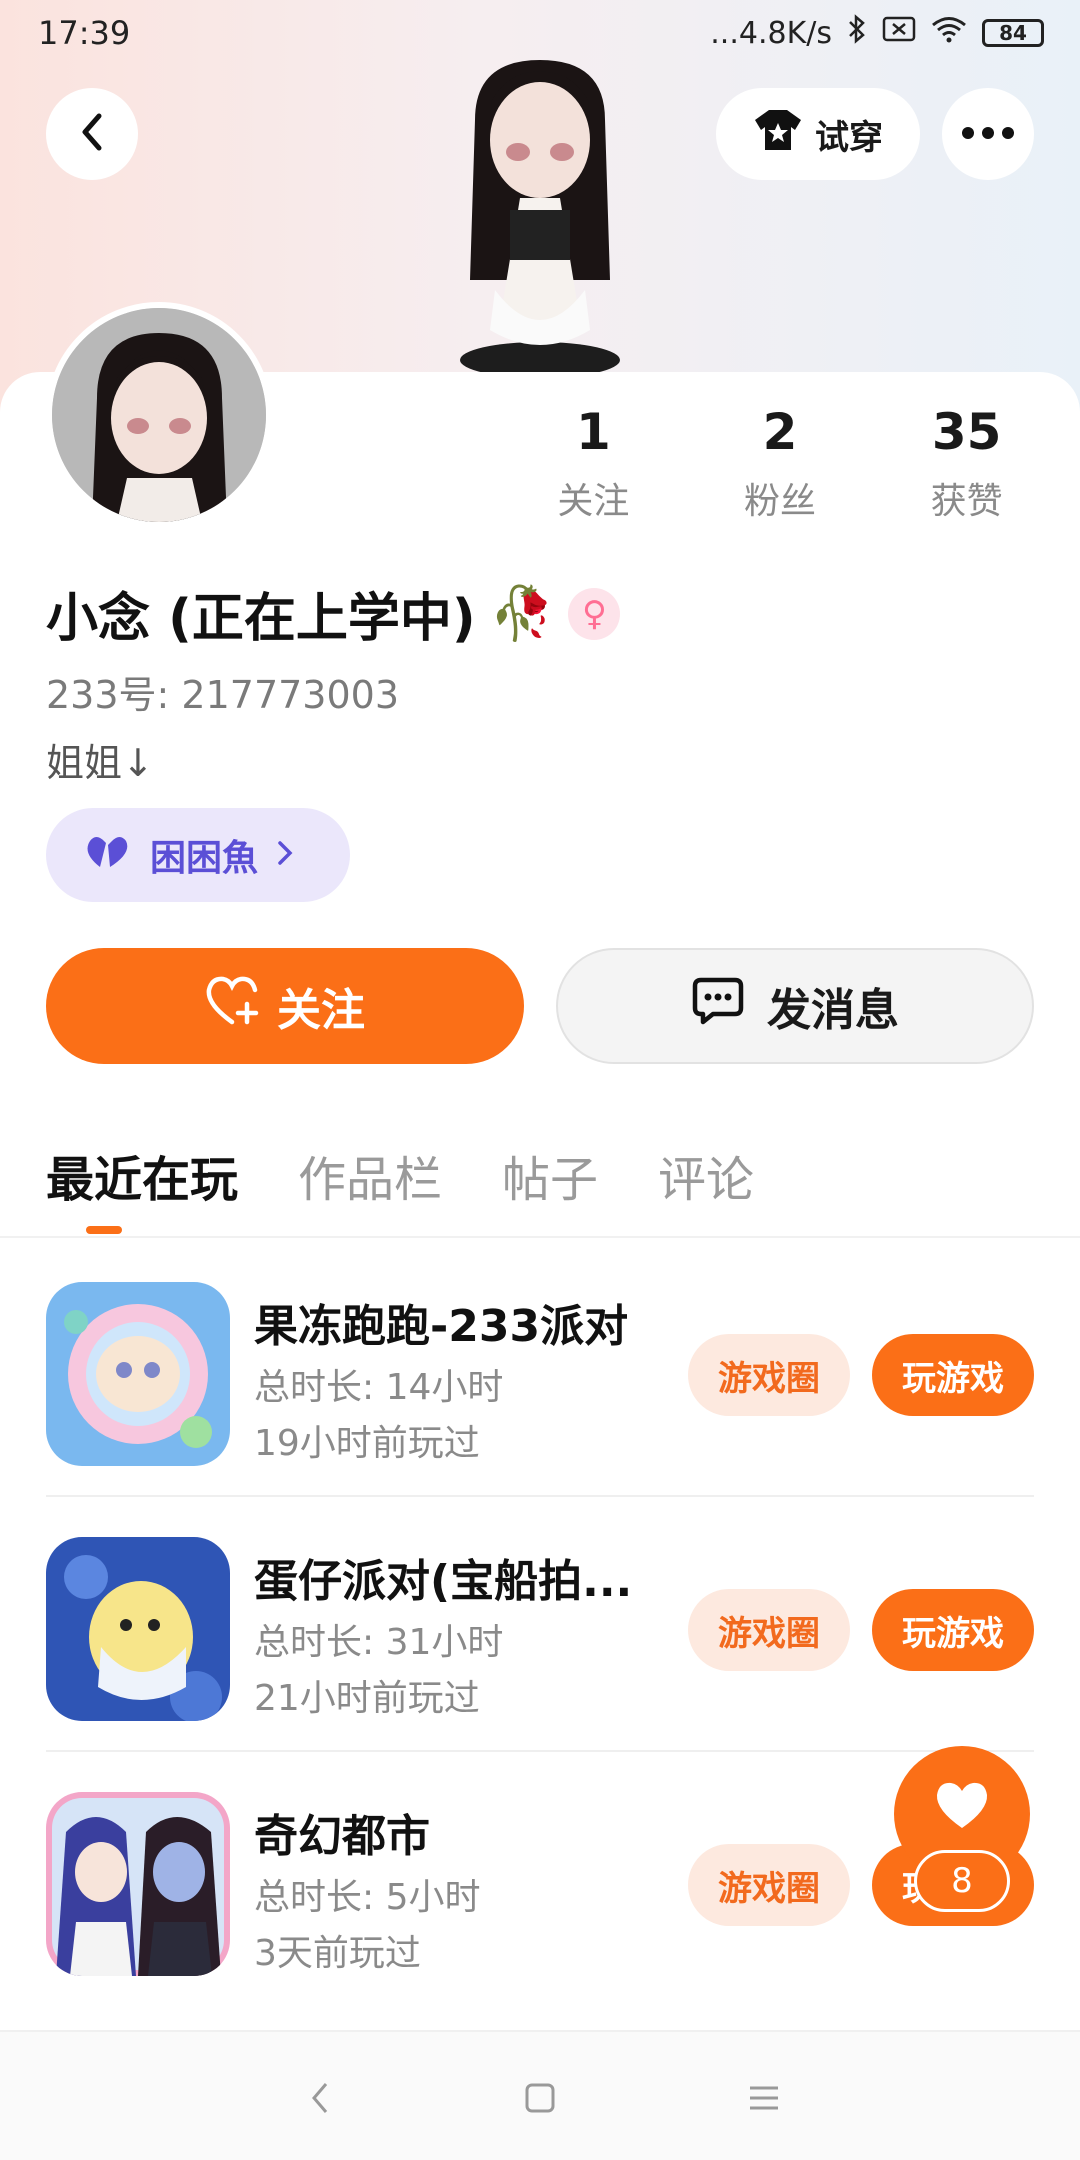  Describe the element at coordinates (550, 1175) in the screenshot. I see `tab-posts: 帖子` at that location.